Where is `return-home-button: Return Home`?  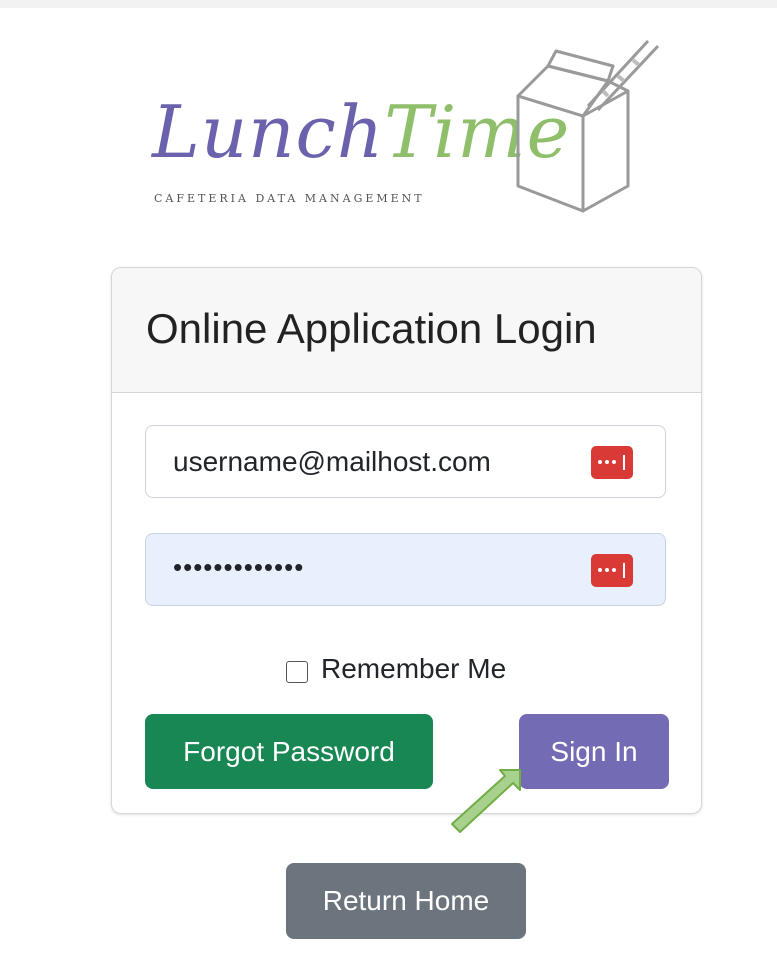 return-home-button: Return Home is located at coordinates (406, 901).